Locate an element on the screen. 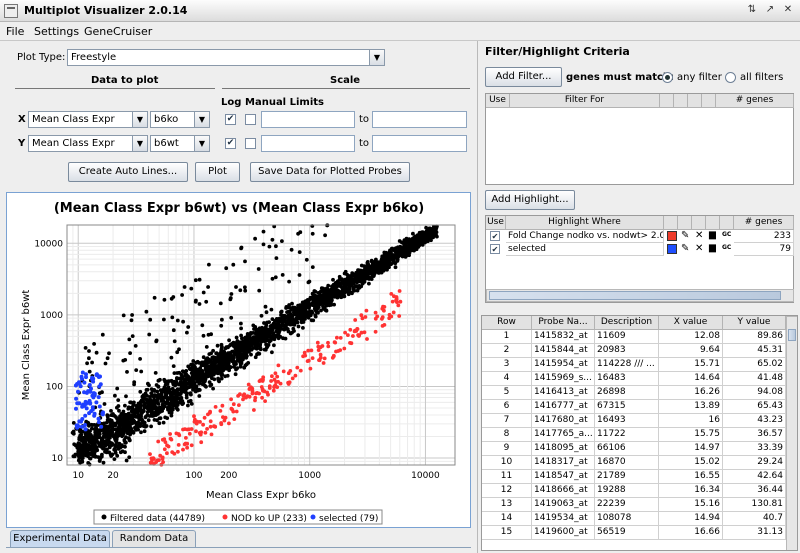  table-row: 2 1415844_at 20983 9.64 45.31 is located at coordinates (634, 351).